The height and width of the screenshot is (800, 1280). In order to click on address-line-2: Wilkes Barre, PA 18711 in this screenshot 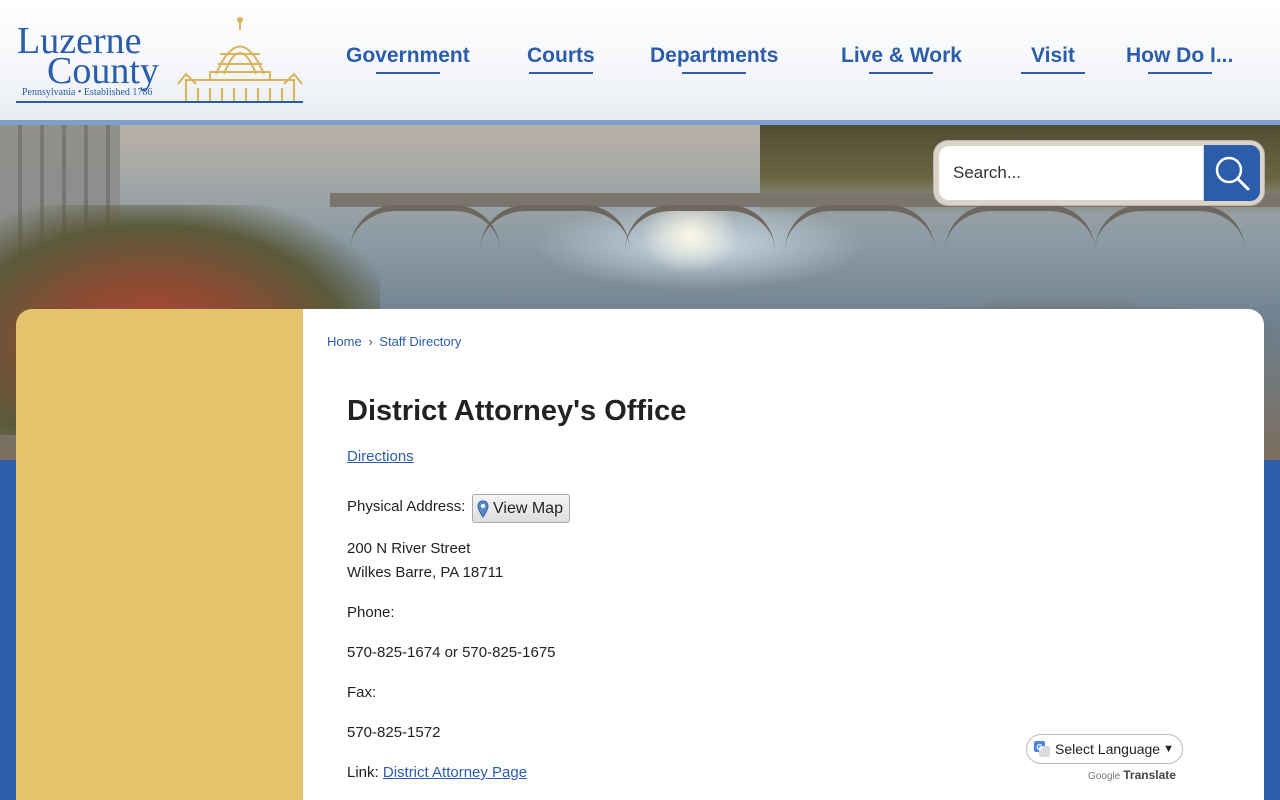, I will do `click(425, 572)`.